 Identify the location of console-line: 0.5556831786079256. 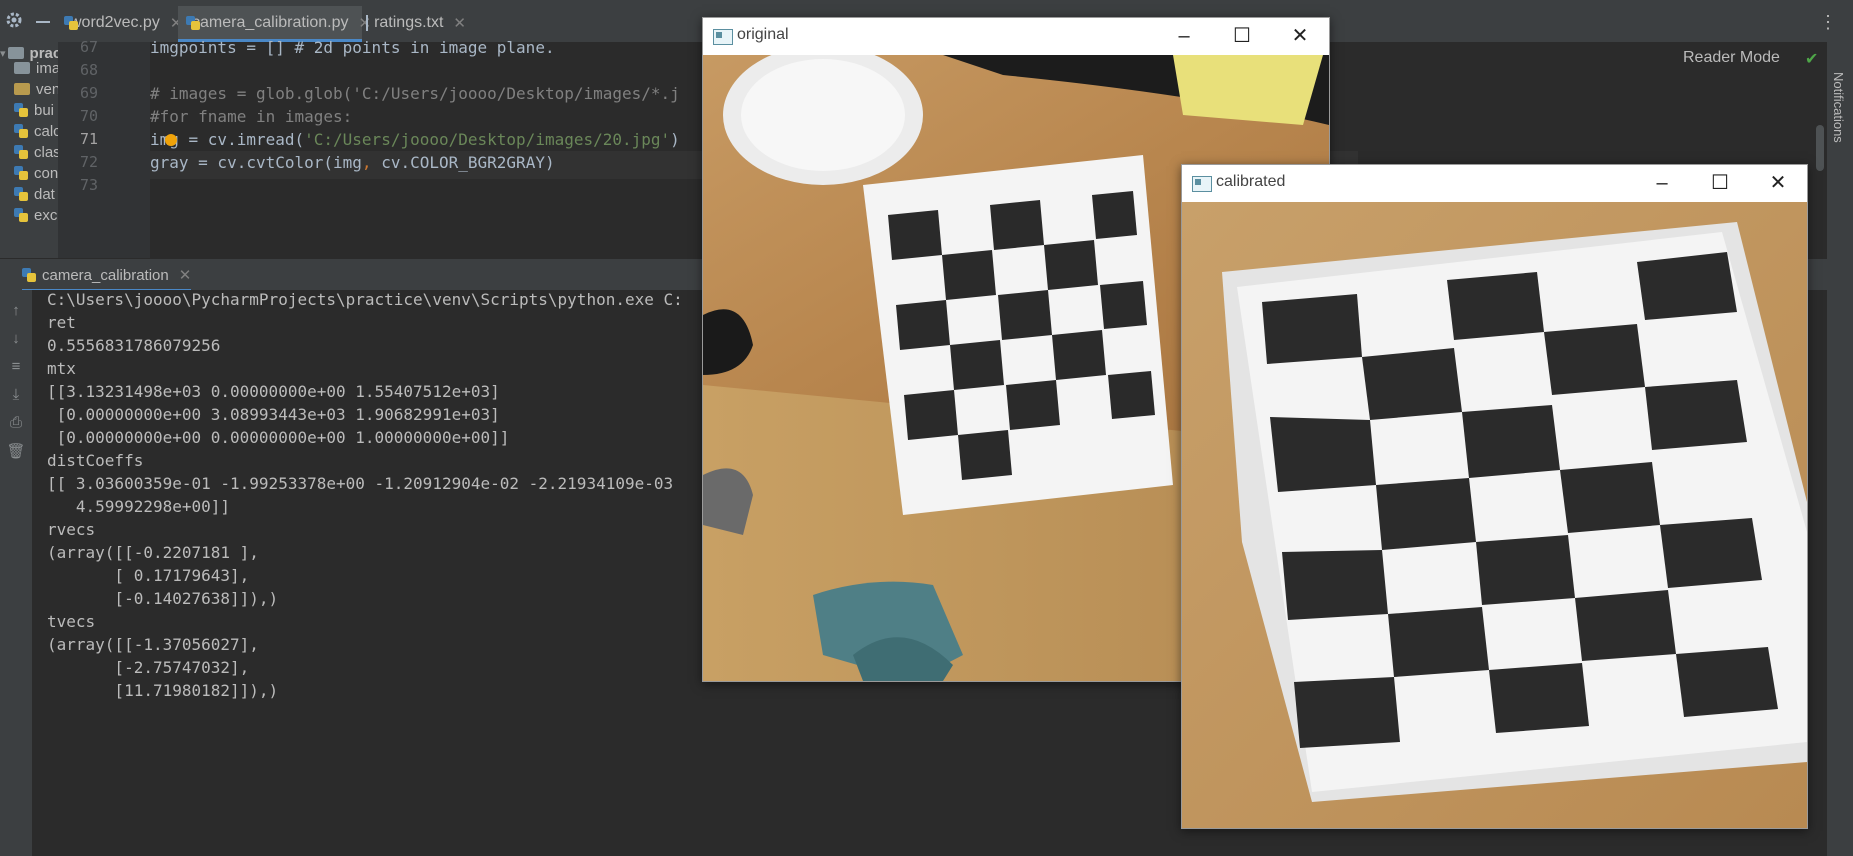
(134, 345).